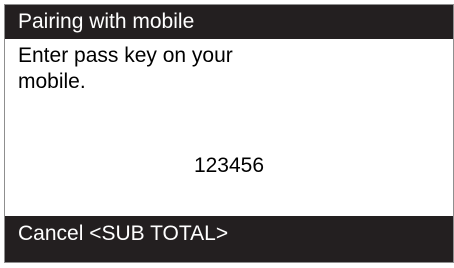  I want to click on cancel-softkey: Cancel <SUB TOTAL>, so click(229, 234).